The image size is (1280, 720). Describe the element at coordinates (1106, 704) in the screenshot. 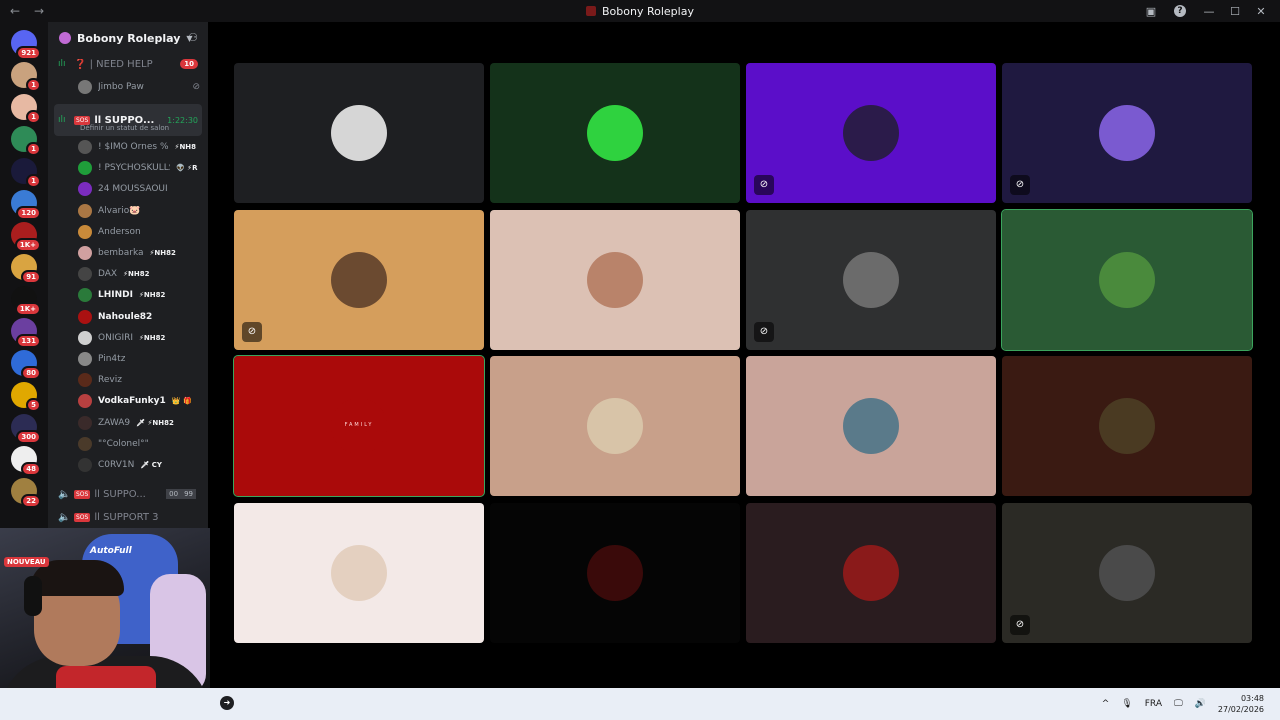

I see `tray-chevron-icon: ^` at that location.